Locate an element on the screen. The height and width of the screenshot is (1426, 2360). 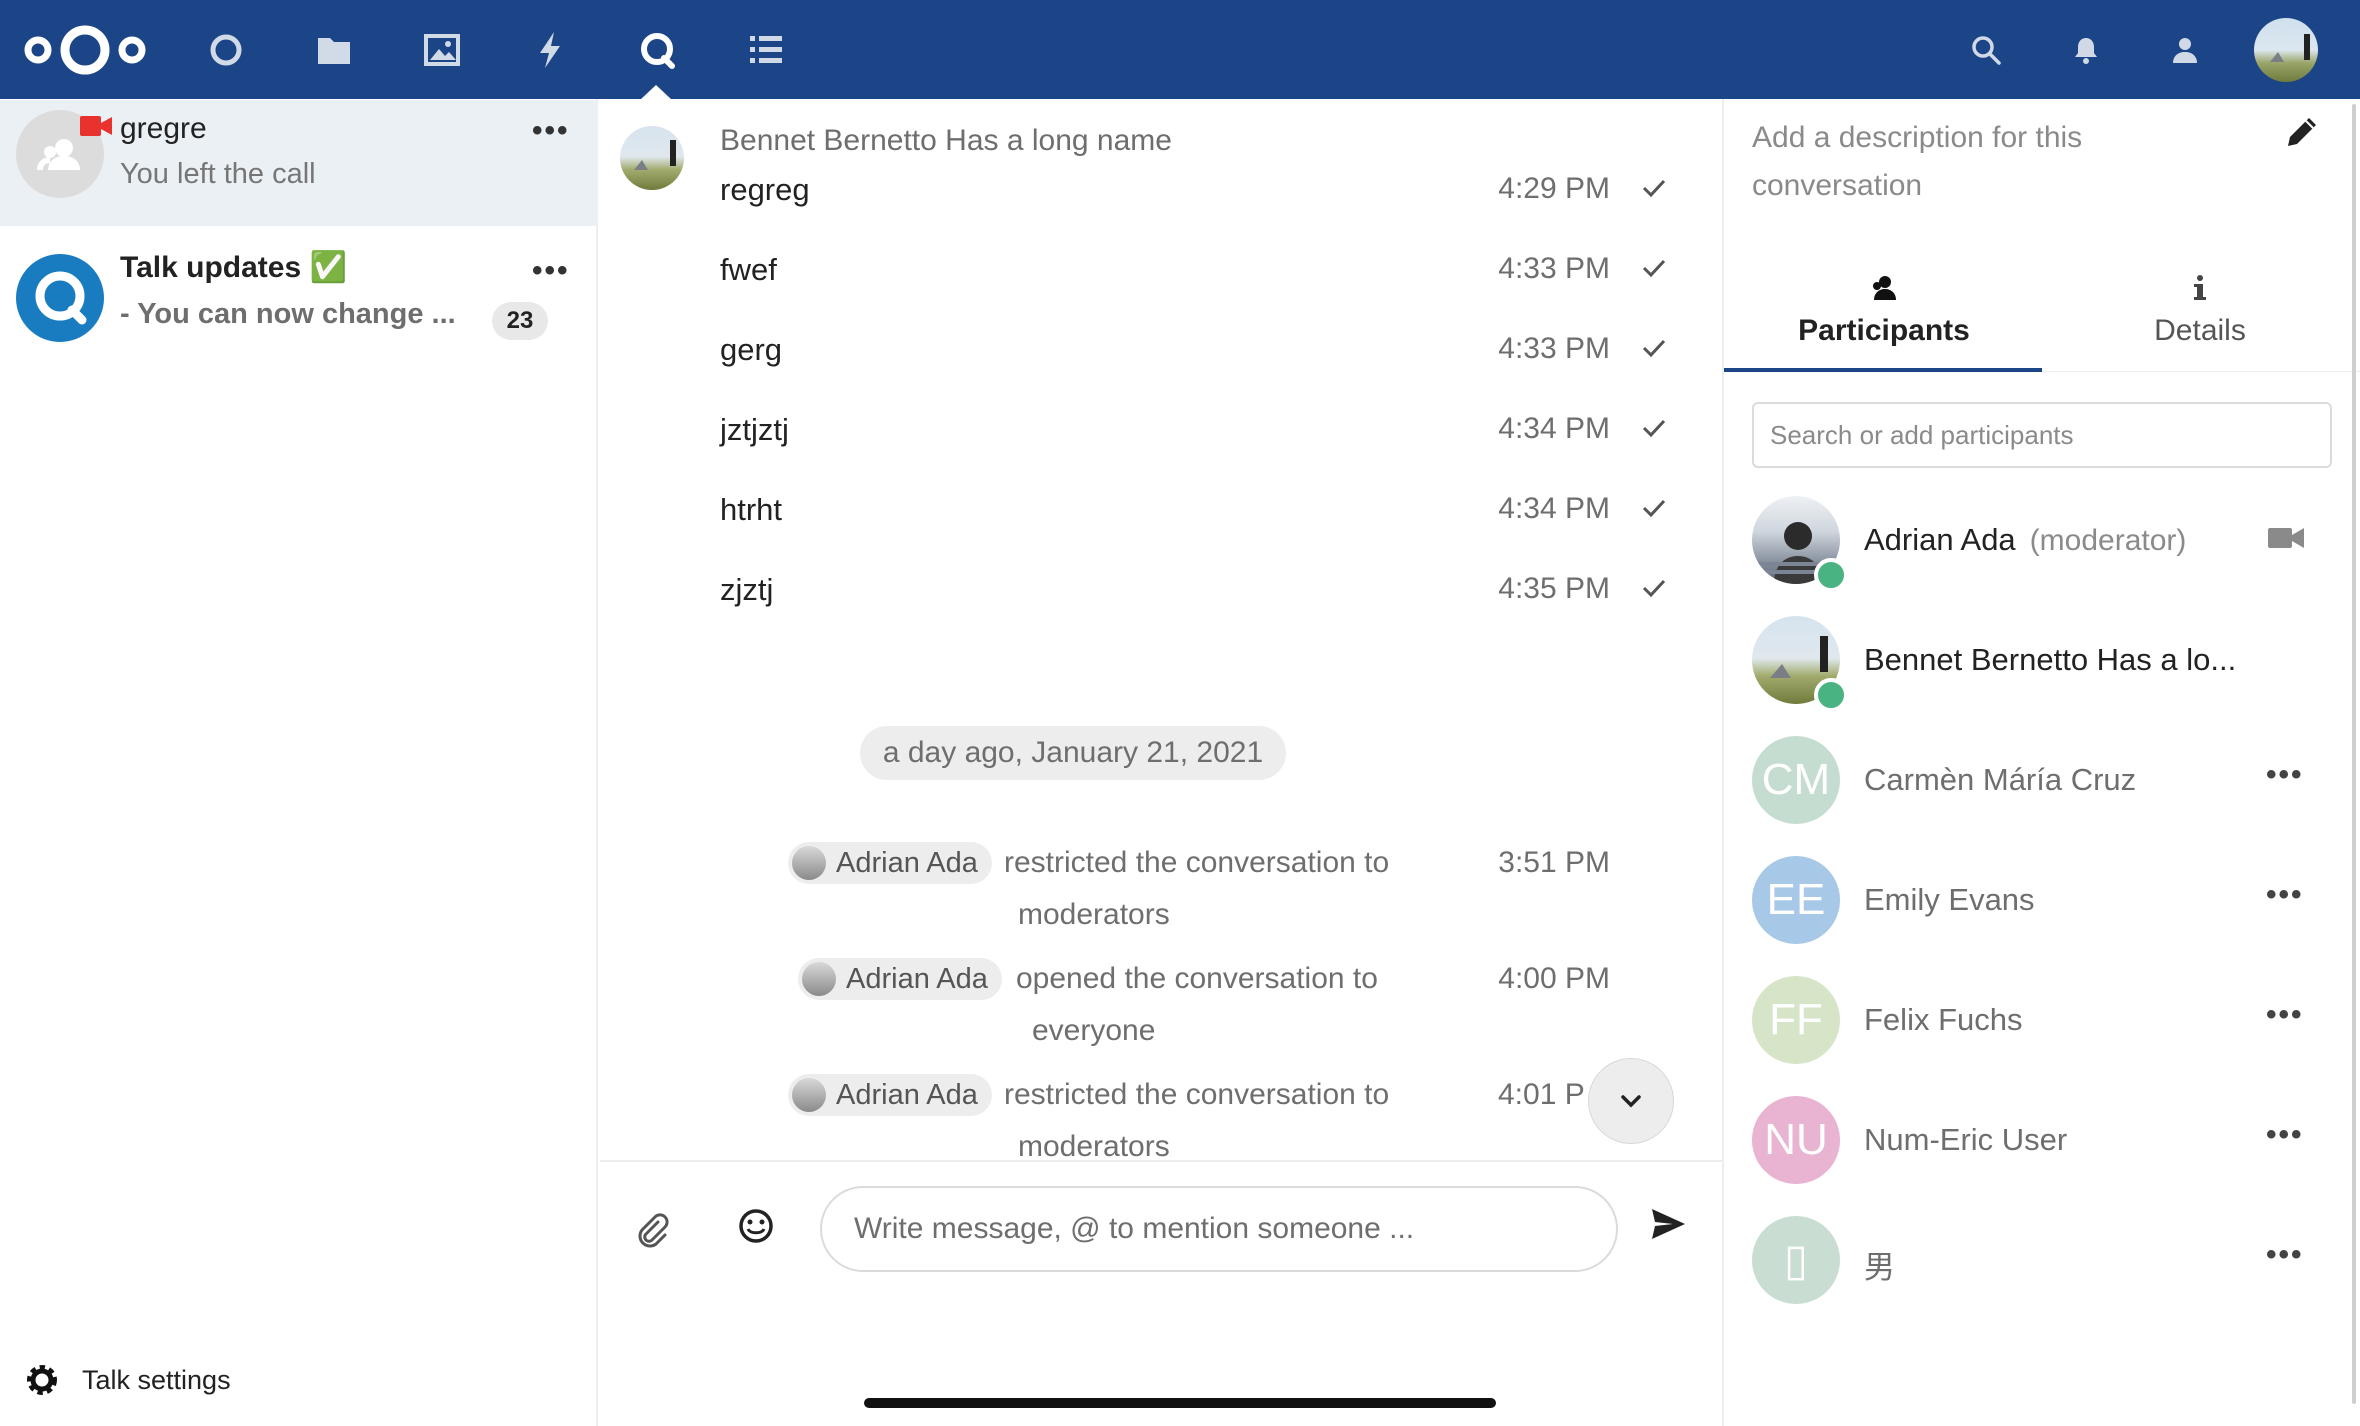
message-text: fwef is located at coordinates (748, 269).